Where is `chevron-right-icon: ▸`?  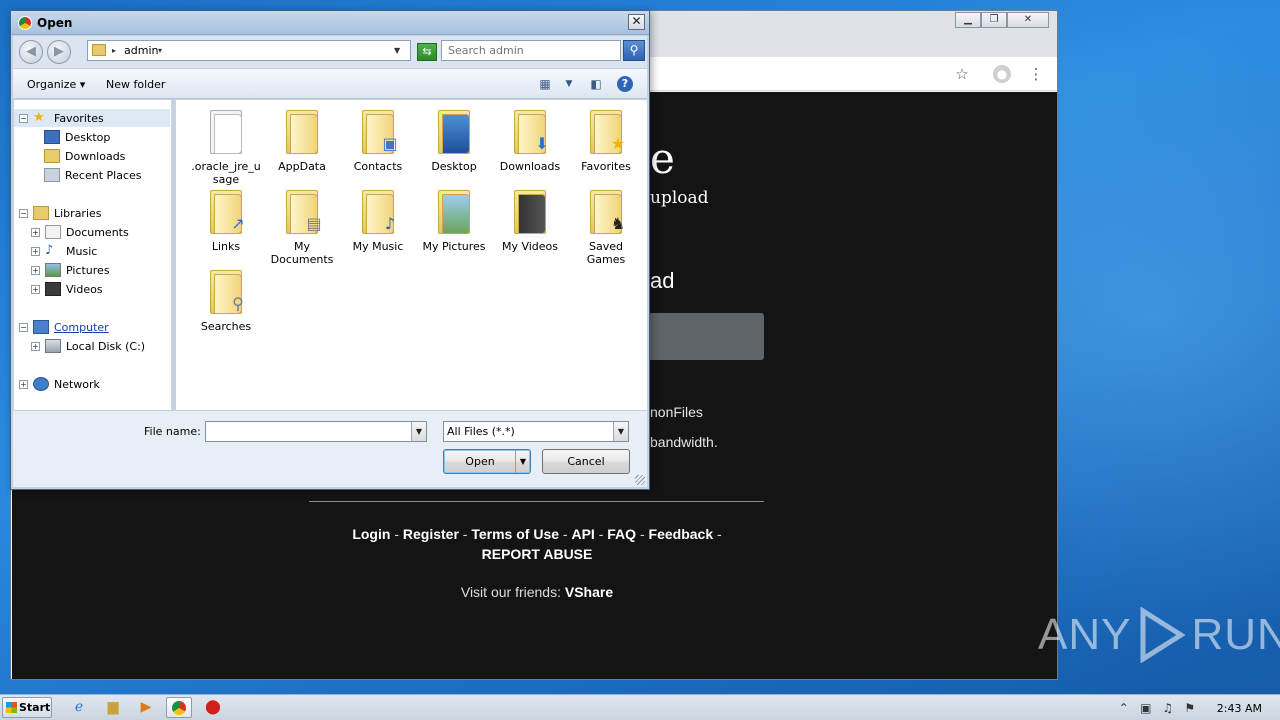
chevron-right-icon: ▸ is located at coordinates (114, 50).